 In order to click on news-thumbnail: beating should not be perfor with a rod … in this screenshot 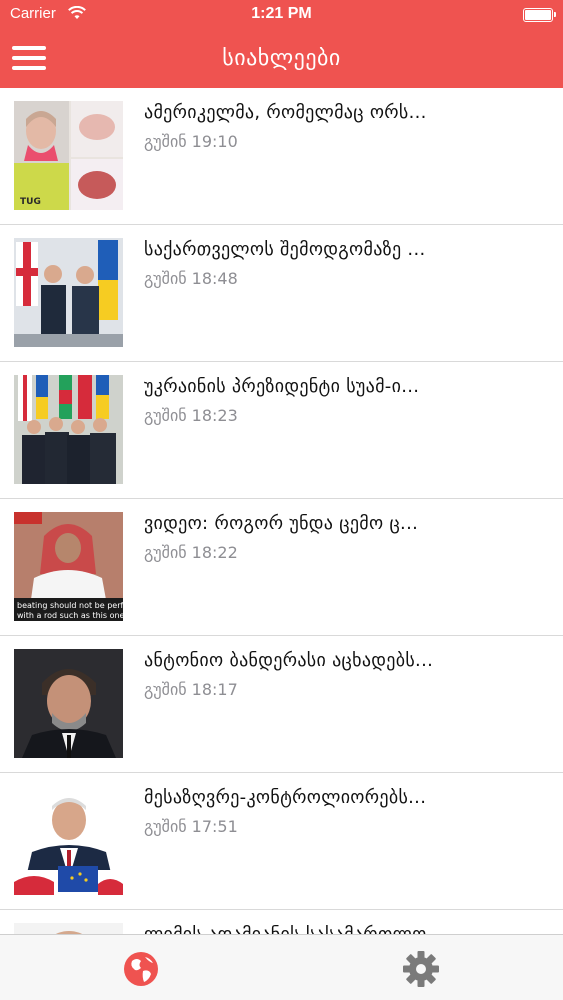, I will do `click(68, 566)`.